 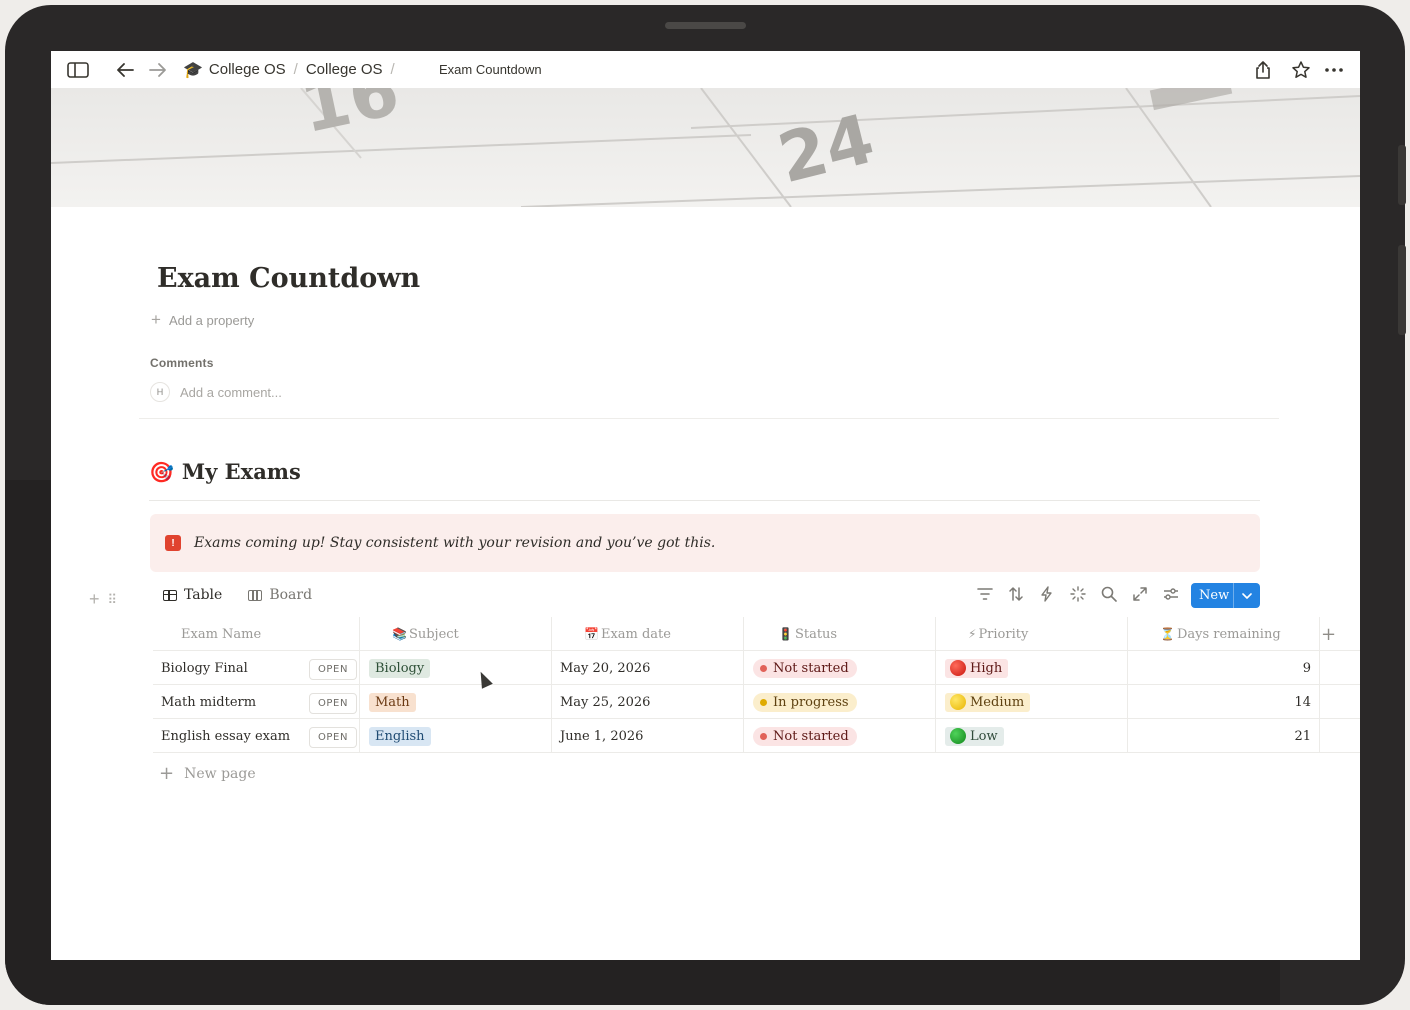 What do you see at coordinates (1032, 736) in the screenshot?
I see `cell-priority: Low` at bounding box center [1032, 736].